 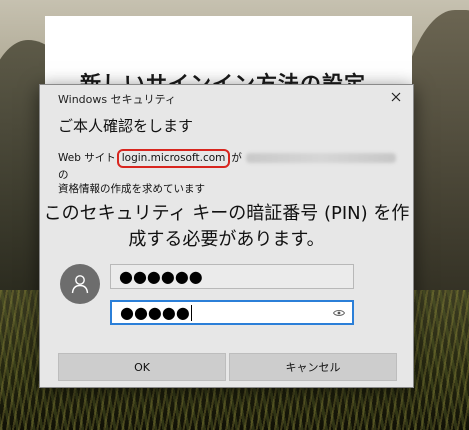 I want to click on close-icon, so click(x=396, y=97).